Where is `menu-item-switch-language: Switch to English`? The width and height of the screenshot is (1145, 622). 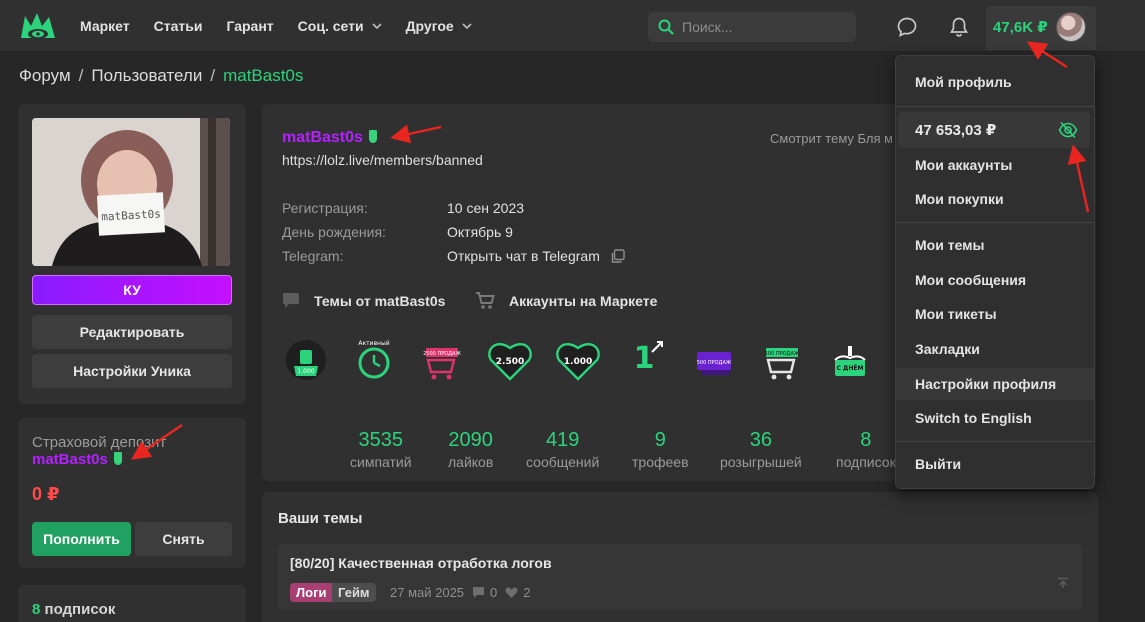
menu-item-switch-language: Switch to English is located at coordinates (995, 418).